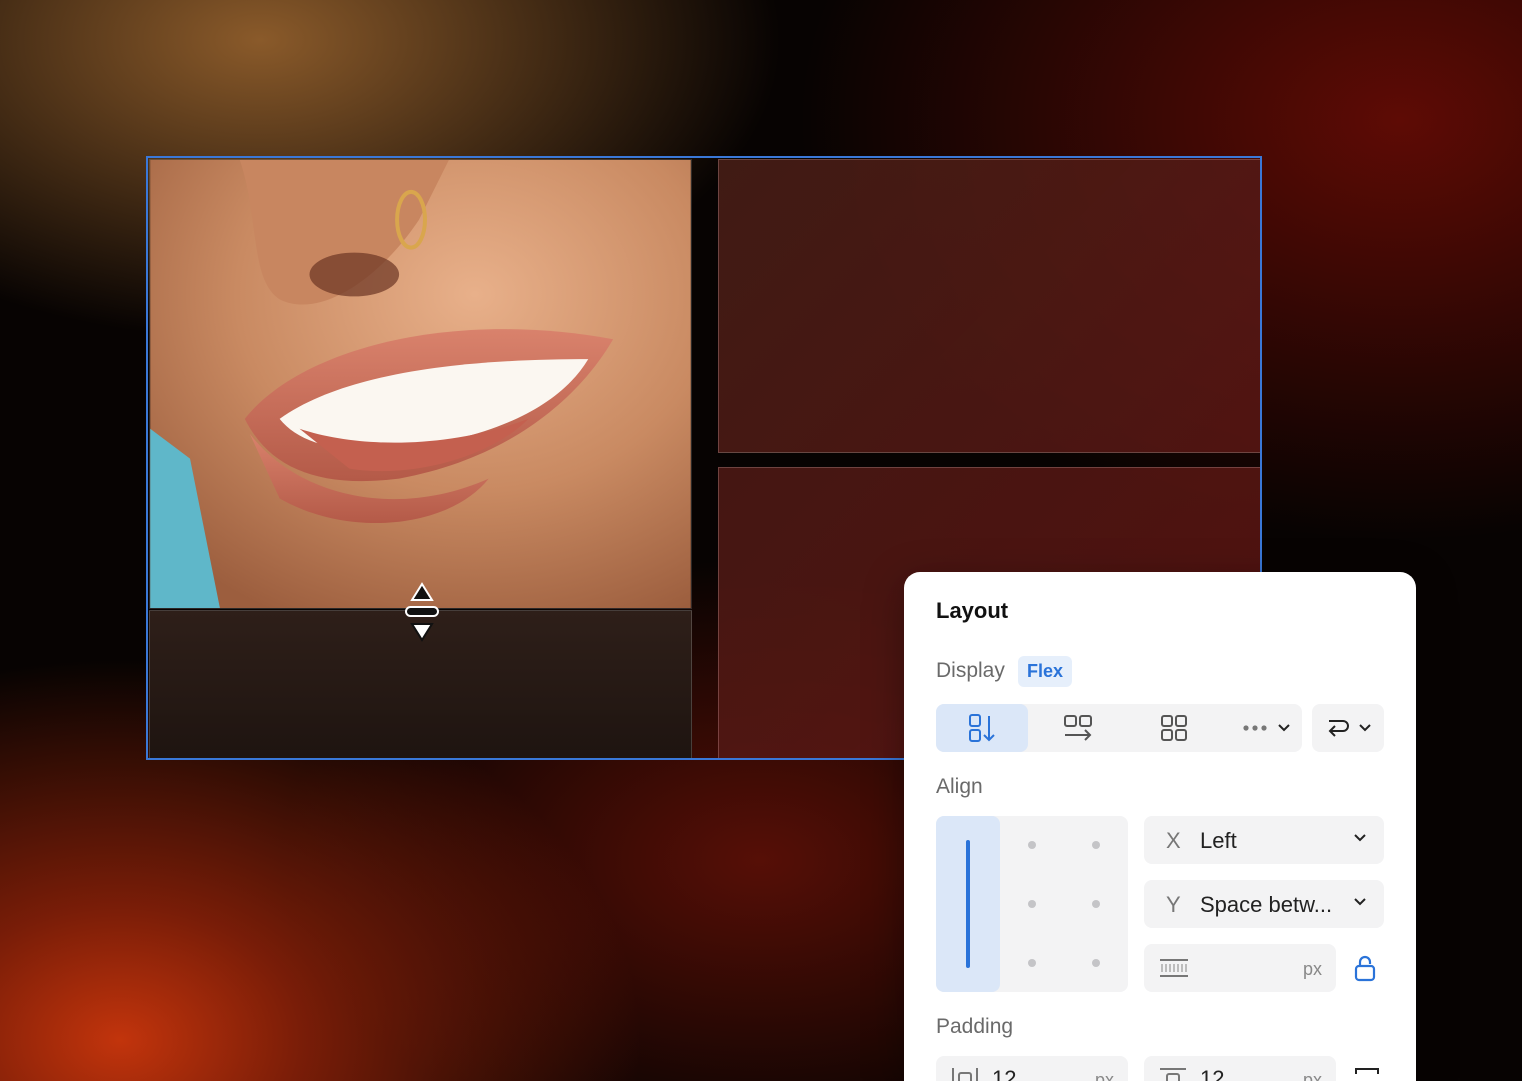 This screenshot has height=1081, width=1522. I want to click on lock-icon, so click(1365, 968).